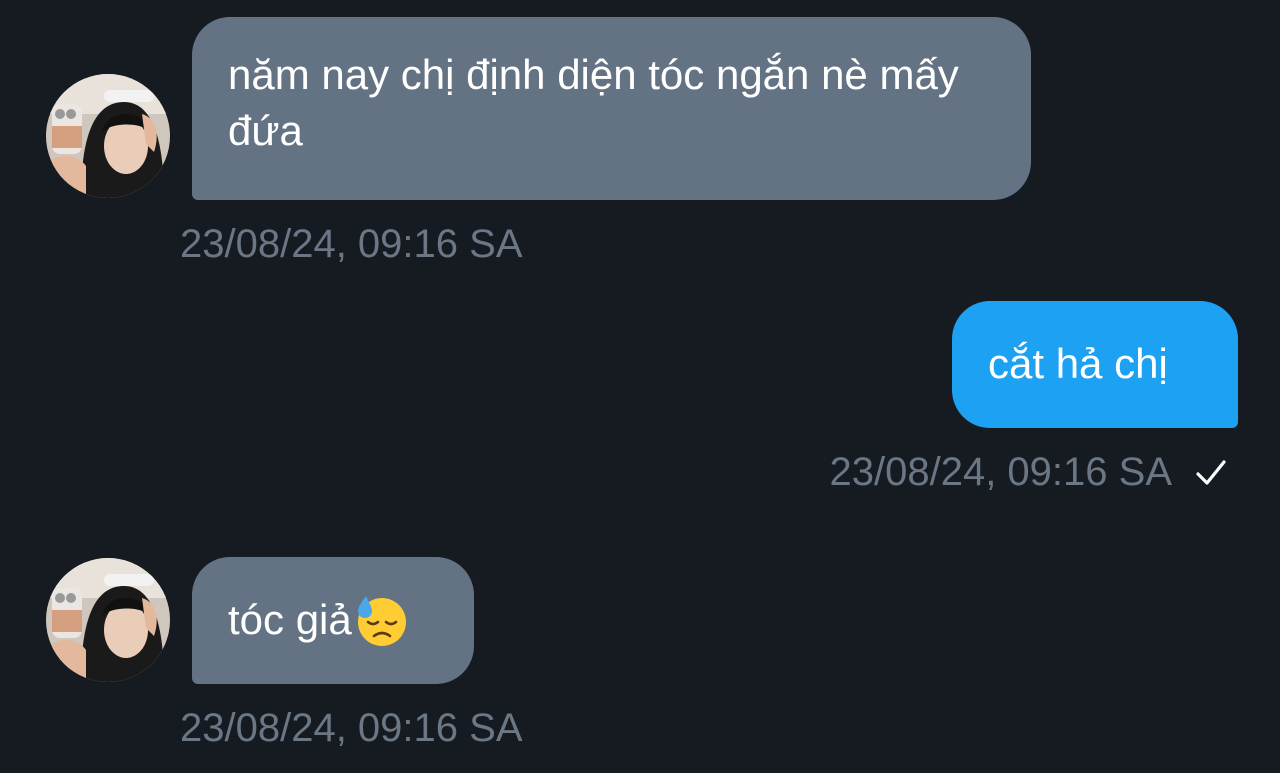 This screenshot has width=1280, height=773. What do you see at coordinates (290, 619) in the screenshot?
I see `message-text: tóc giả` at bounding box center [290, 619].